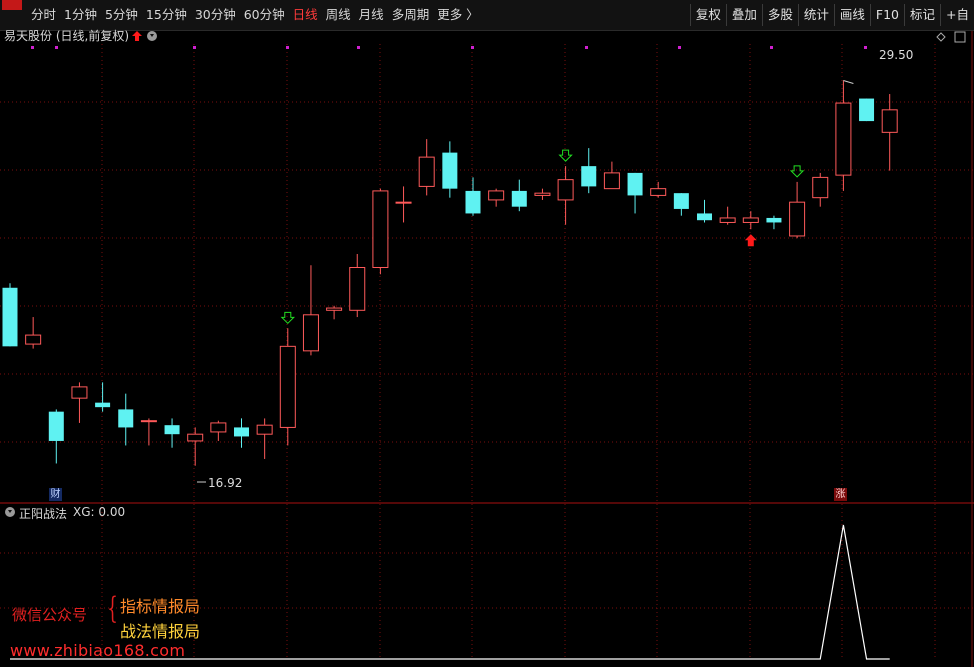 The width and height of the screenshot is (974, 667). Describe the element at coordinates (160, 606) in the screenshot. I see `watermark-line1: 指标情报局` at that location.